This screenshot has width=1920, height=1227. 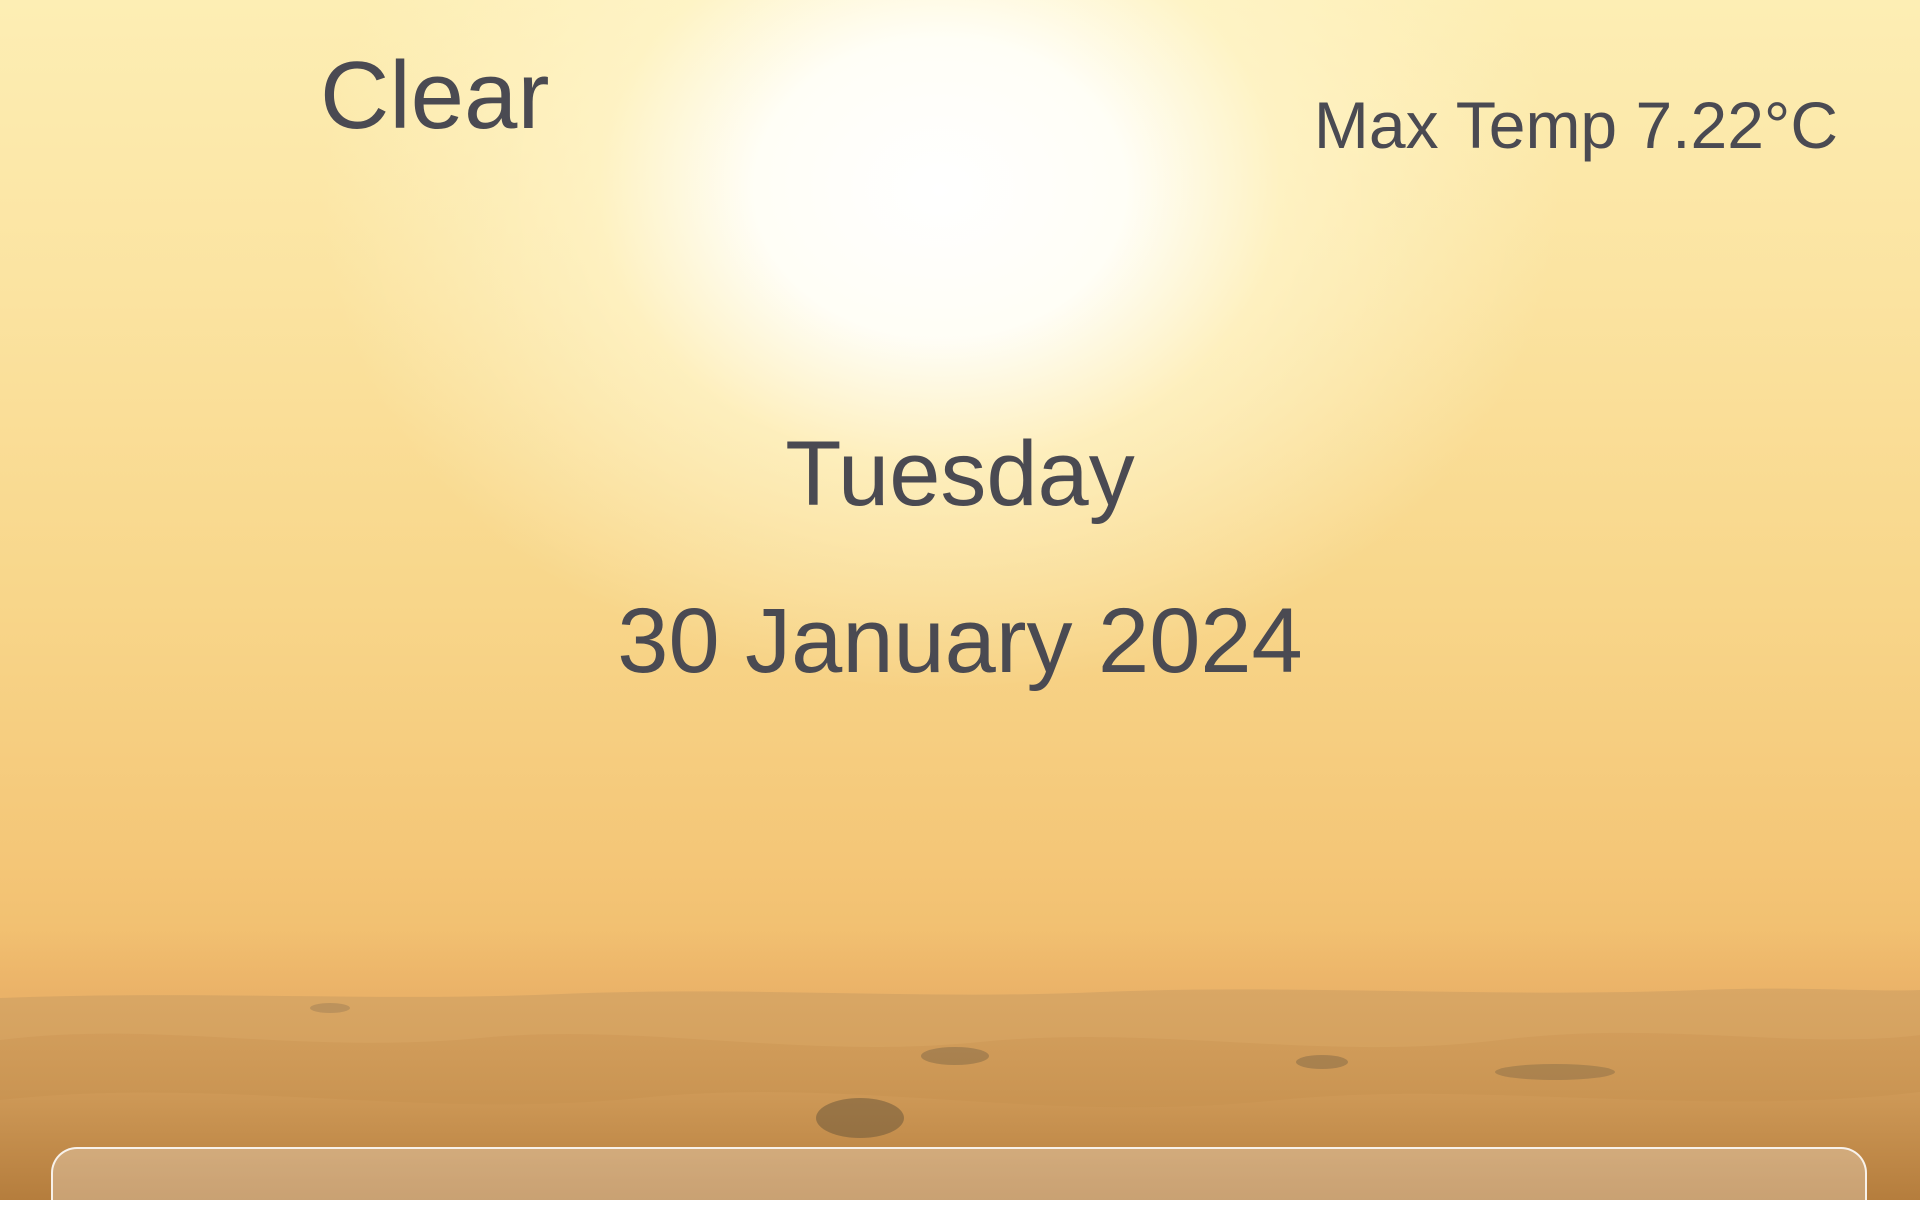 I want to click on day-of-week: Tuesday, so click(x=960, y=474).